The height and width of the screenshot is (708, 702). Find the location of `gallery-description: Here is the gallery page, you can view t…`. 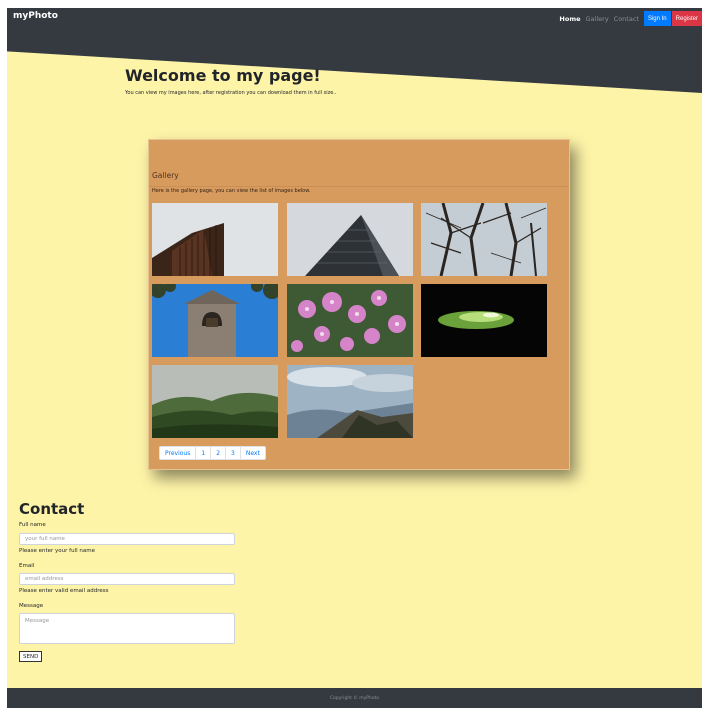

gallery-description: Here is the gallery page, you can view t… is located at coordinates (231, 191).